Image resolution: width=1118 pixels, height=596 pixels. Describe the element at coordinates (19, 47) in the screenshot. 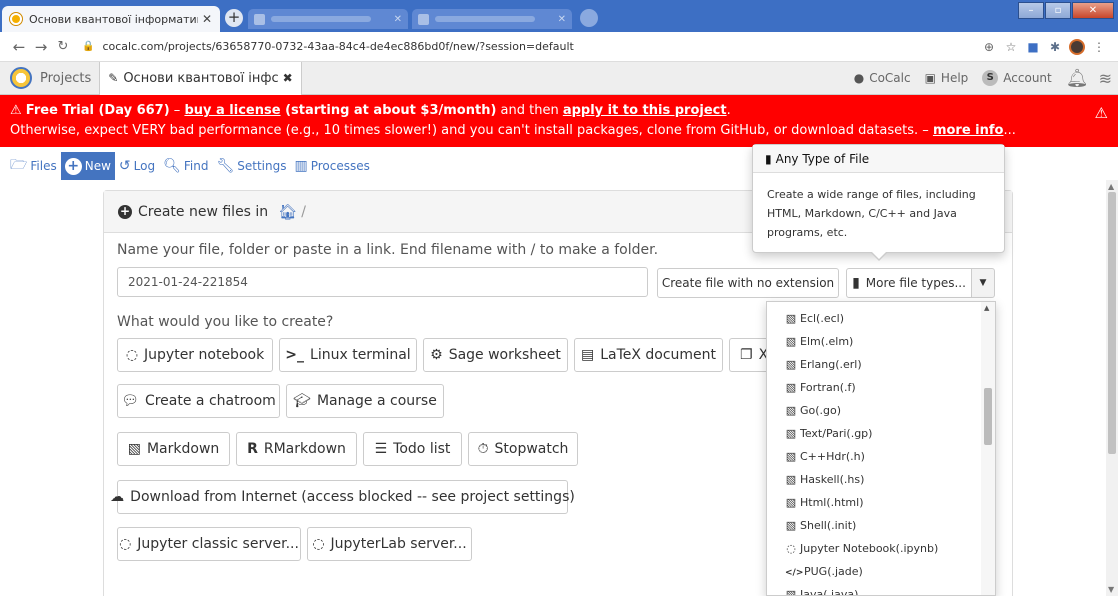

I see `back-arrow-icon: ←` at that location.